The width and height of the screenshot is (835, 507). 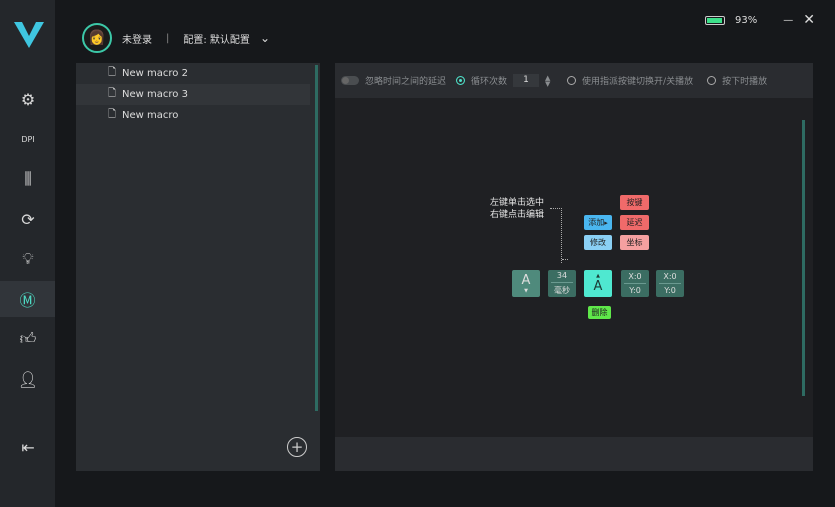 What do you see at coordinates (29, 35) in the screenshot?
I see `logo` at bounding box center [29, 35].